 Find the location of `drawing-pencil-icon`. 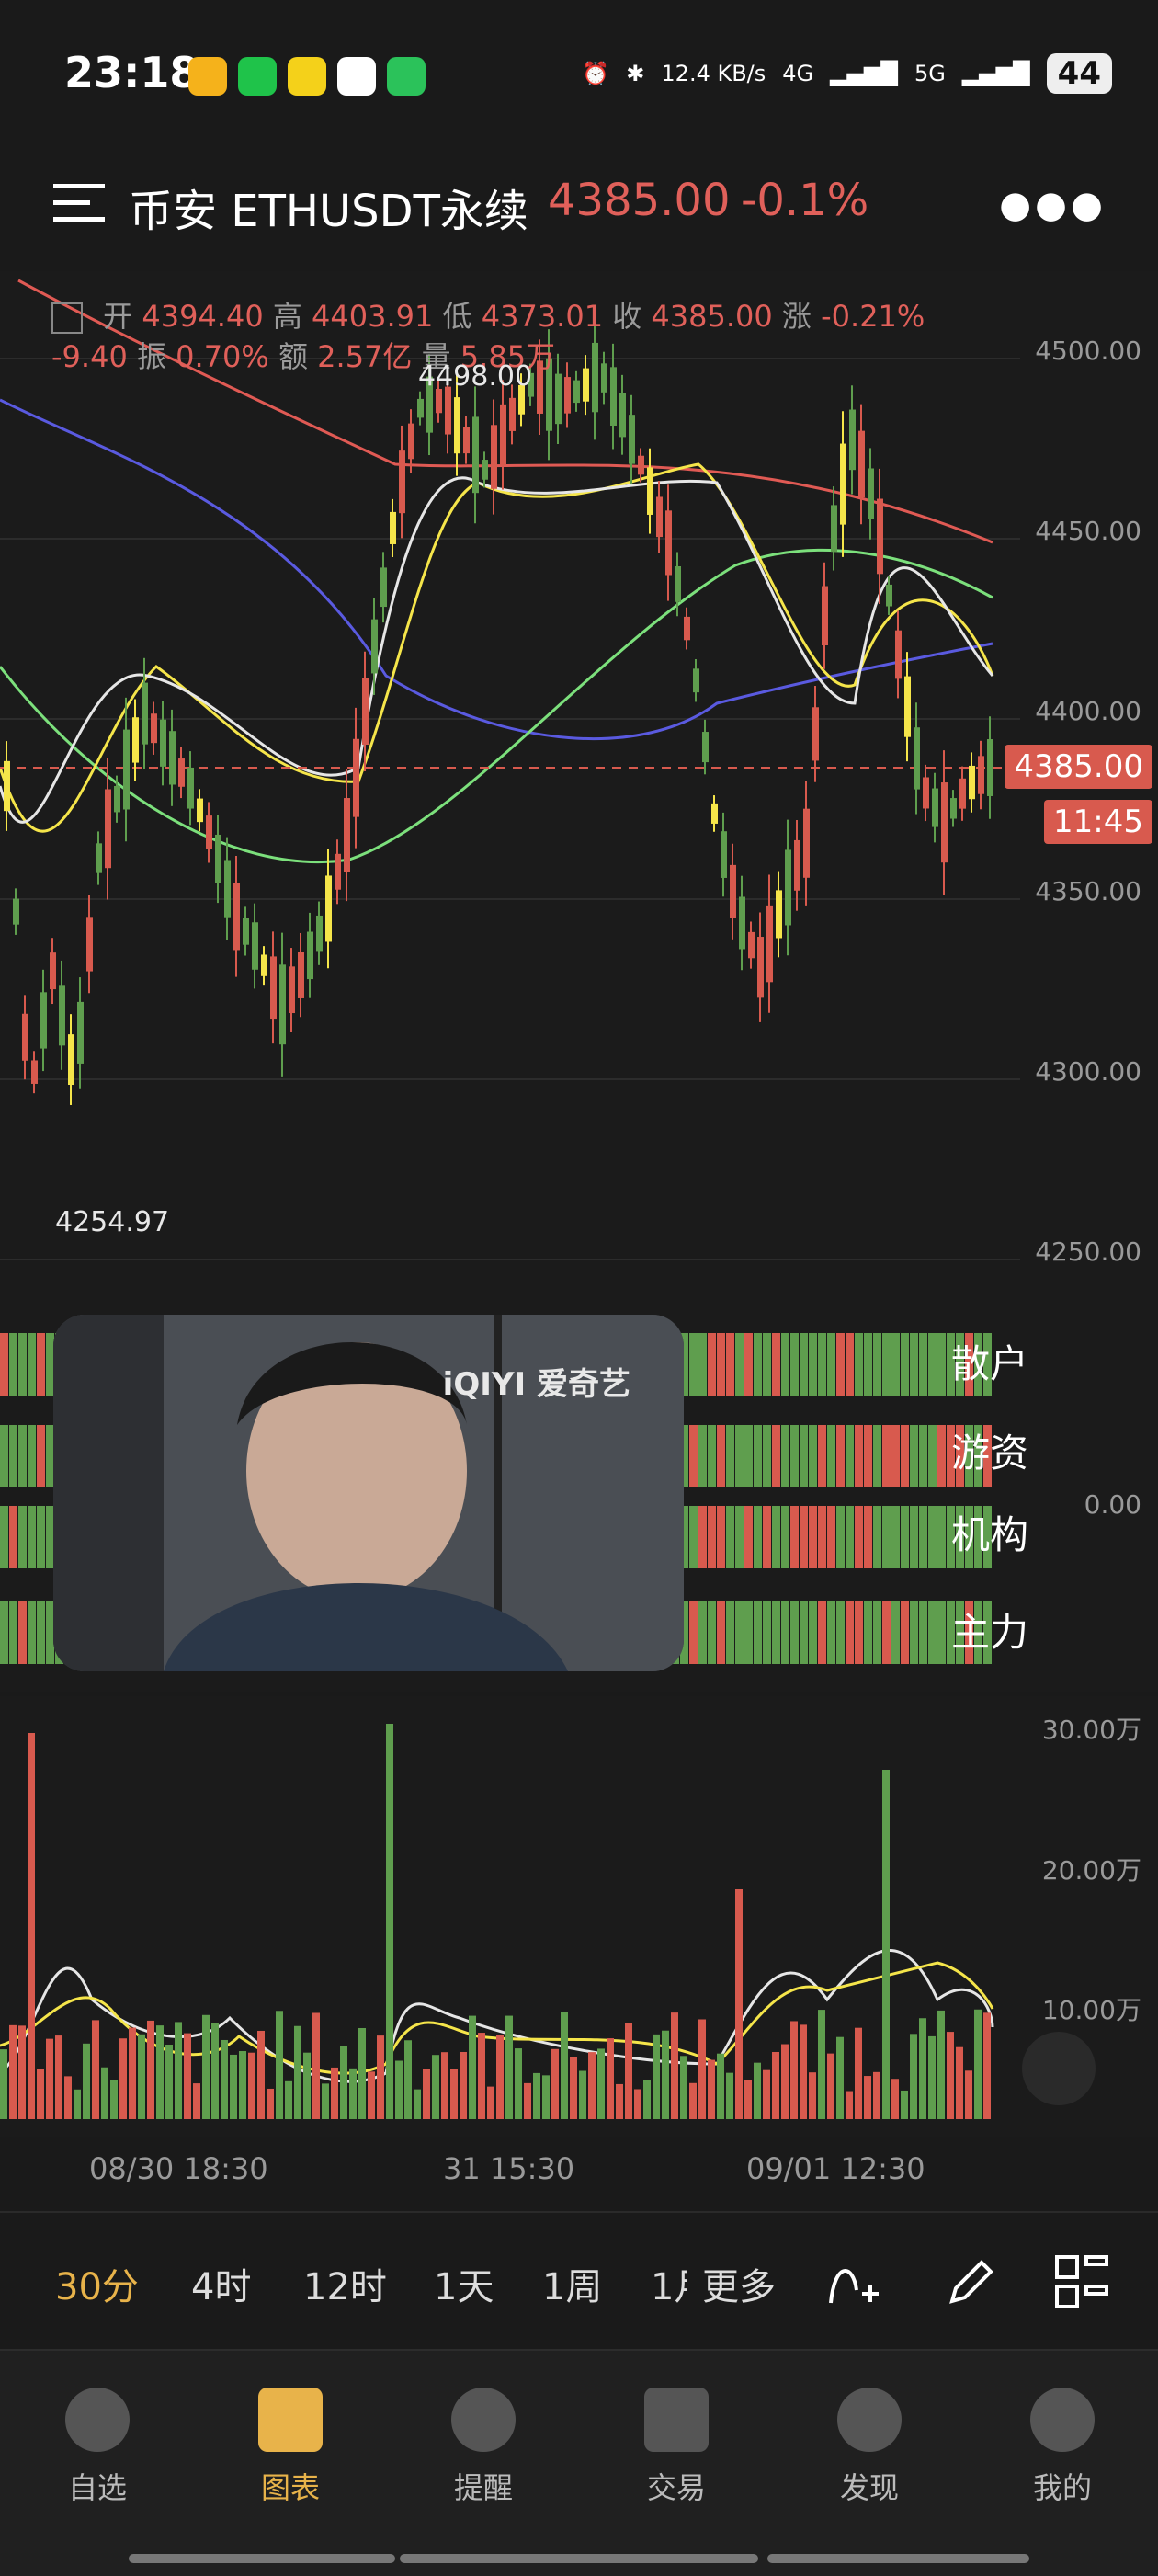

drawing-pencil-icon is located at coordinates (970, 2280).